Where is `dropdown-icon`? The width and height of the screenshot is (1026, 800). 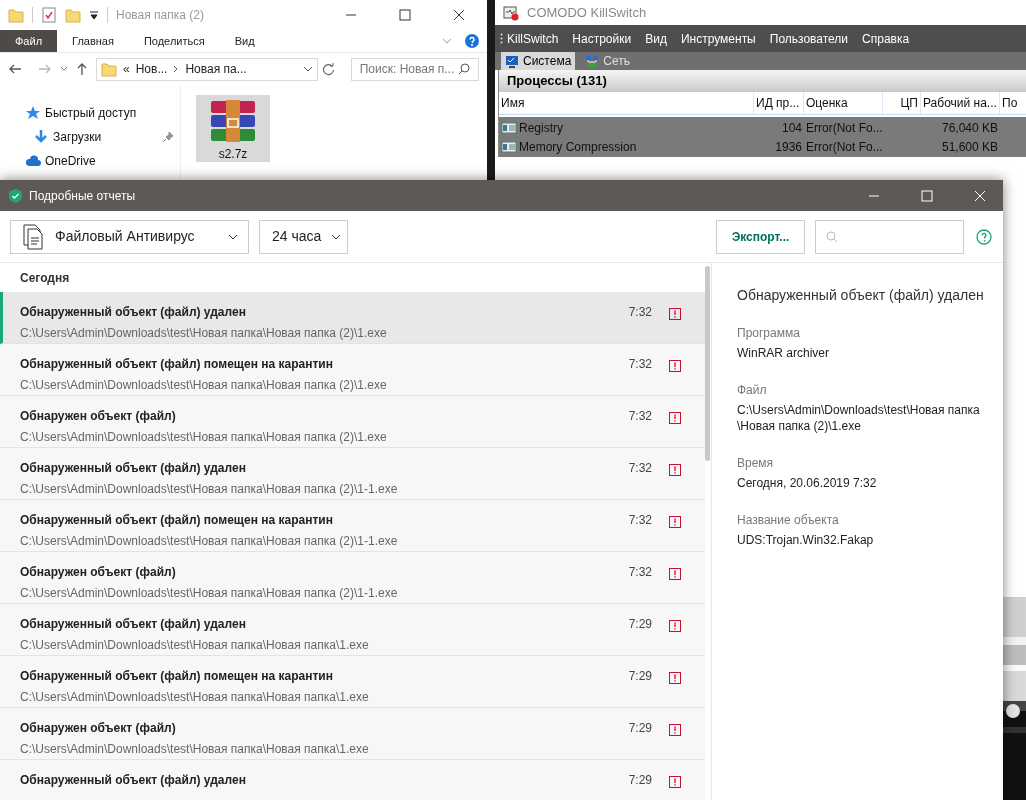
dropdown-icon is located at coordinates (94, 15).